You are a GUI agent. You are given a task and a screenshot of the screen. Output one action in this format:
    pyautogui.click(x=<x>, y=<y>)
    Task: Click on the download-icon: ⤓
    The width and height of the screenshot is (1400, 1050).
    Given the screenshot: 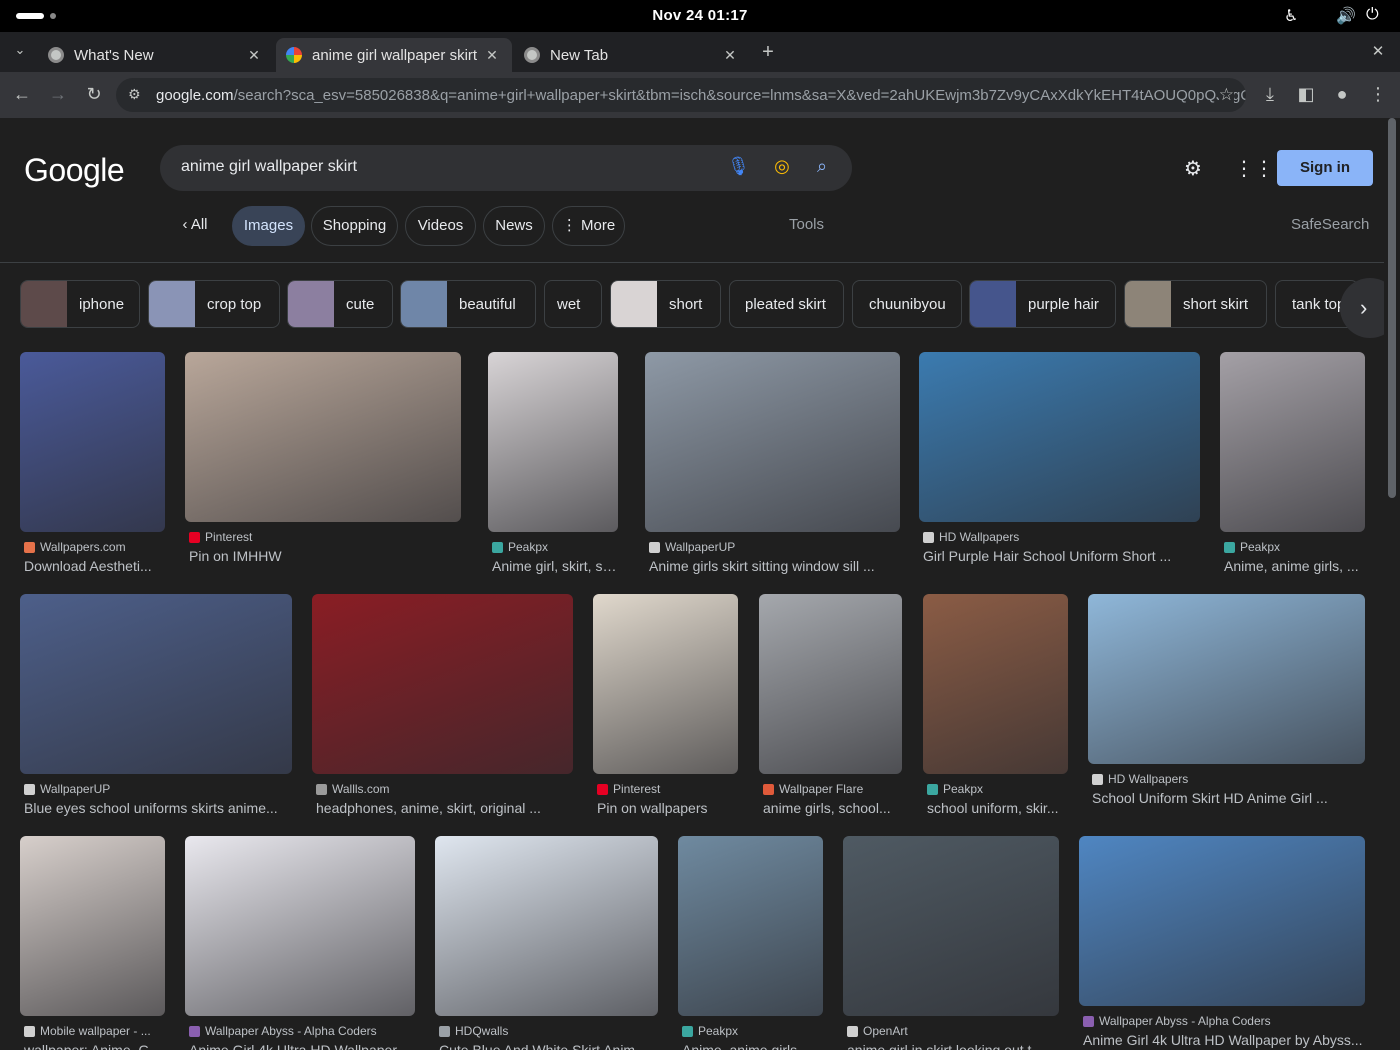 What is the action you would take?
    pyautogui.click(x=1270, y=94)
    